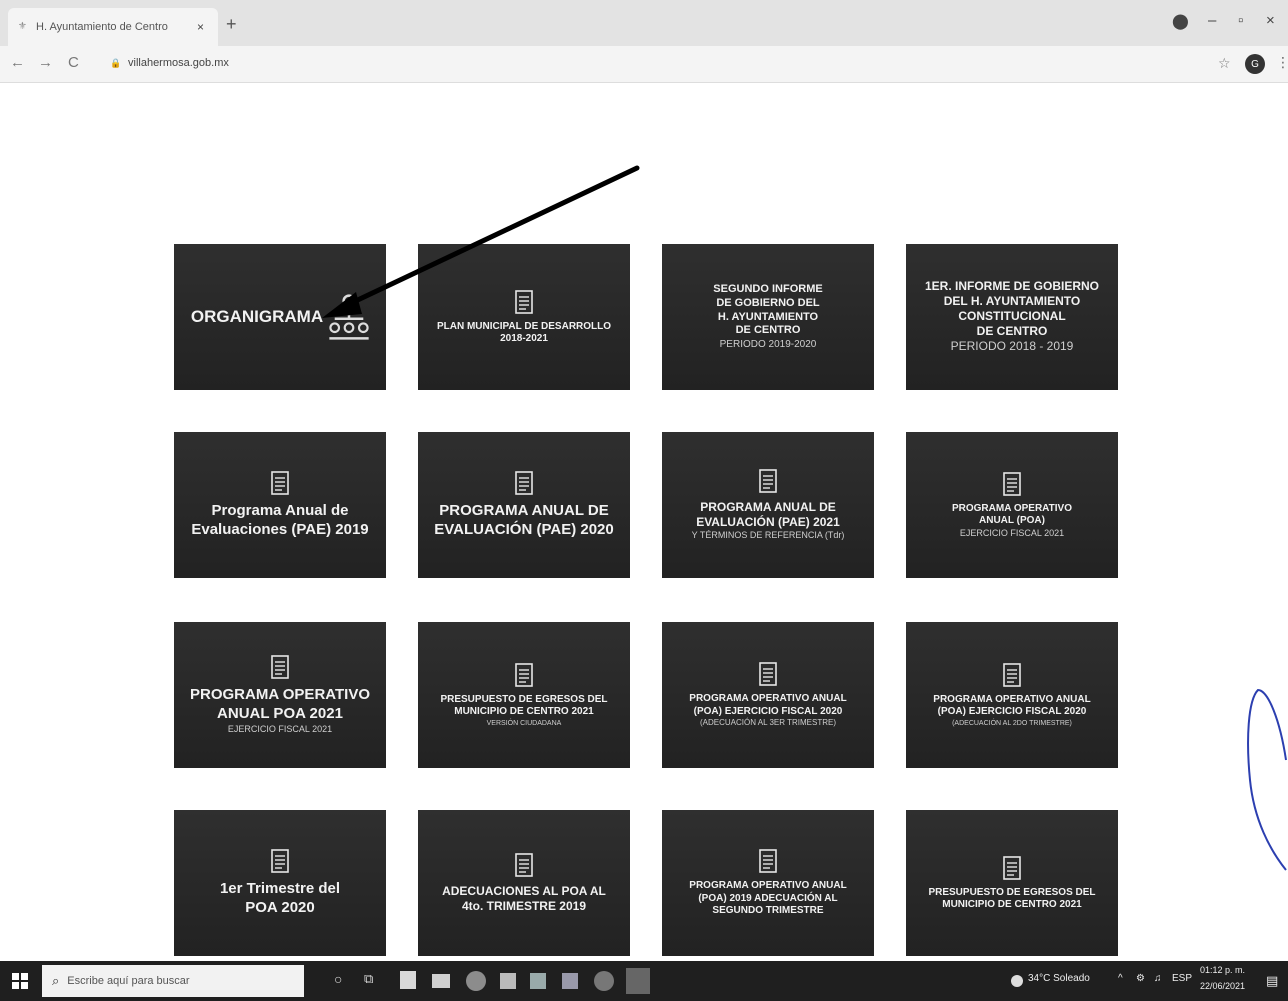 This screenshot has height=1001, width=1288. Describe the element at coordinates (538, 981) in the screenshot. I see `excel-icon` at that location.